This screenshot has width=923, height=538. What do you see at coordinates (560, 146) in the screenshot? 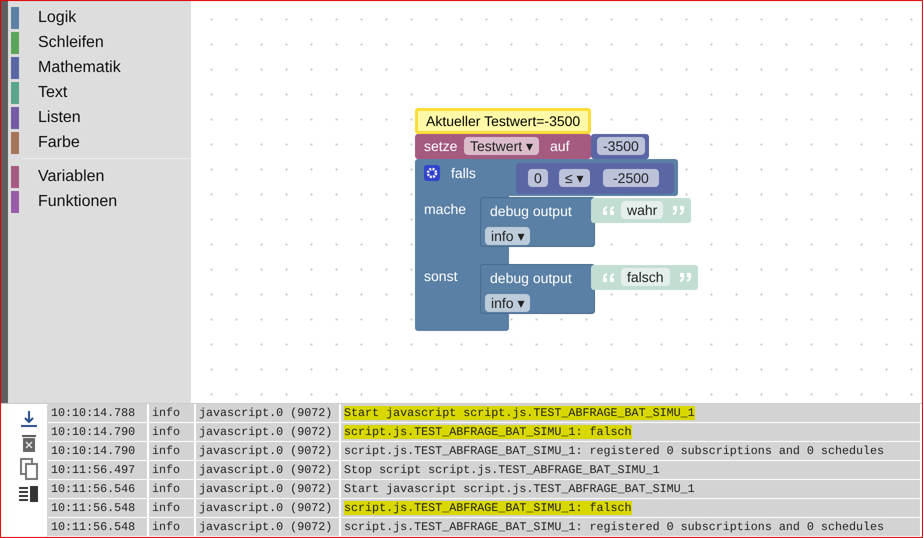
I see `block-keyword: auf` at bounding box center [560, 146].